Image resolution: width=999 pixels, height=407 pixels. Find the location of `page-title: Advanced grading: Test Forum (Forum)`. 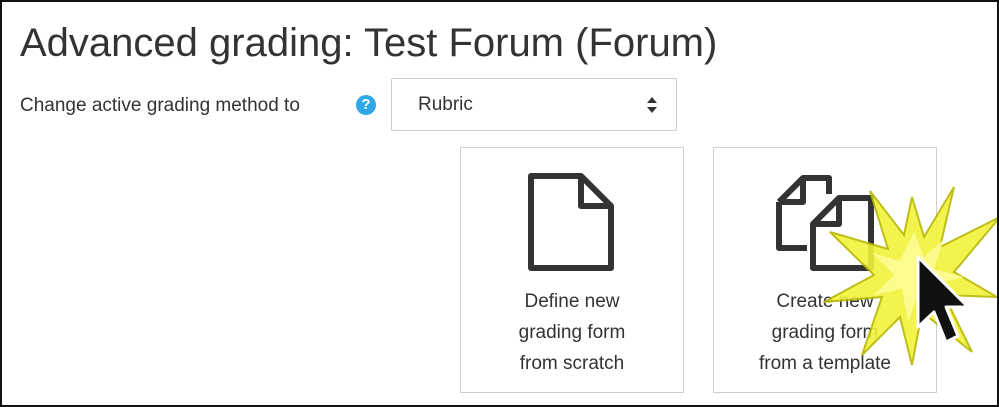

page-title: Advanced grading: Test Forum (Forum) is located at coordinates (369, 43).